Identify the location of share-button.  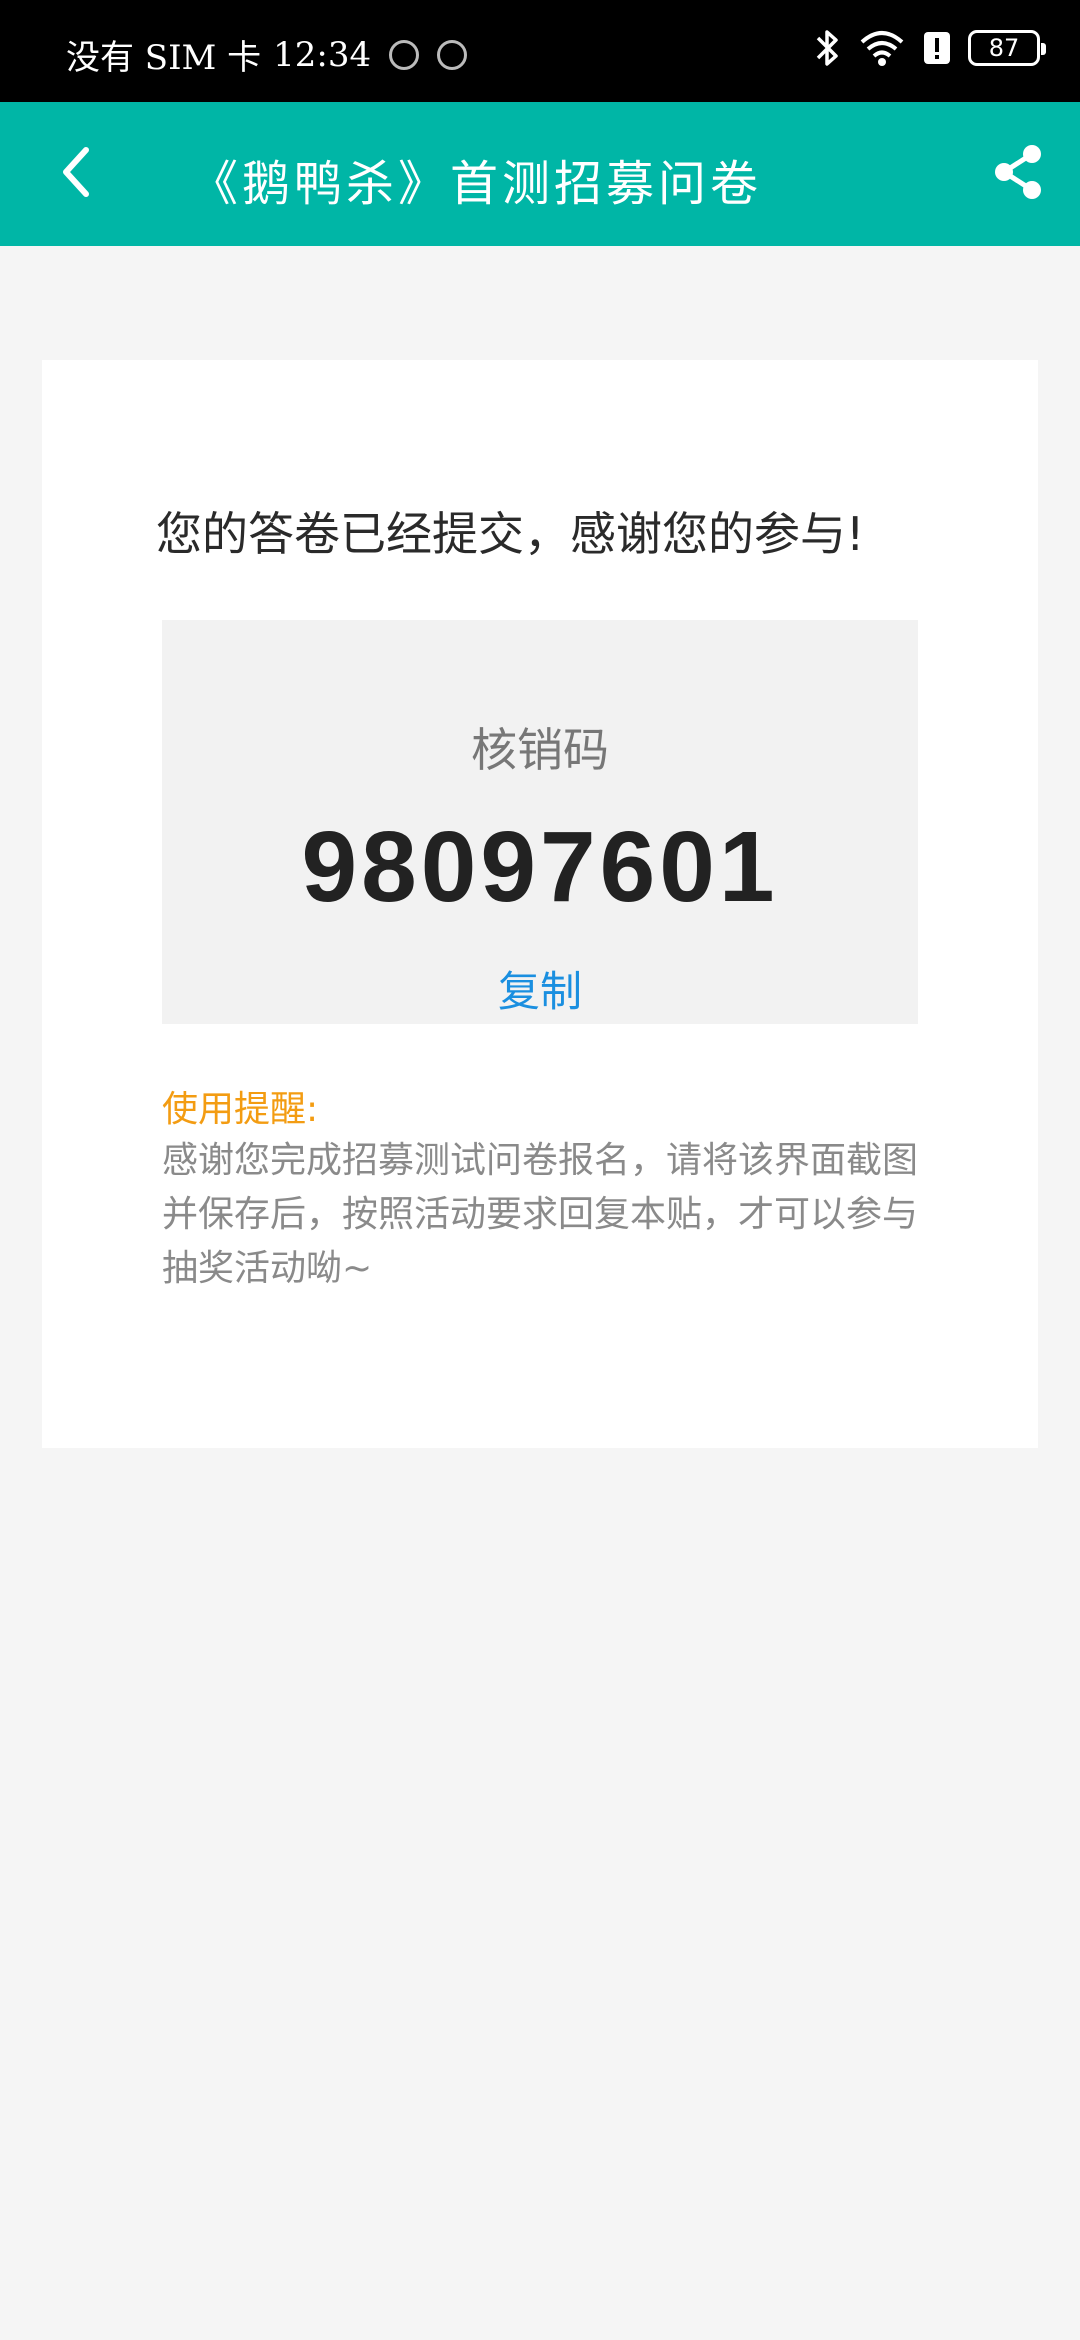
(1018, 172).